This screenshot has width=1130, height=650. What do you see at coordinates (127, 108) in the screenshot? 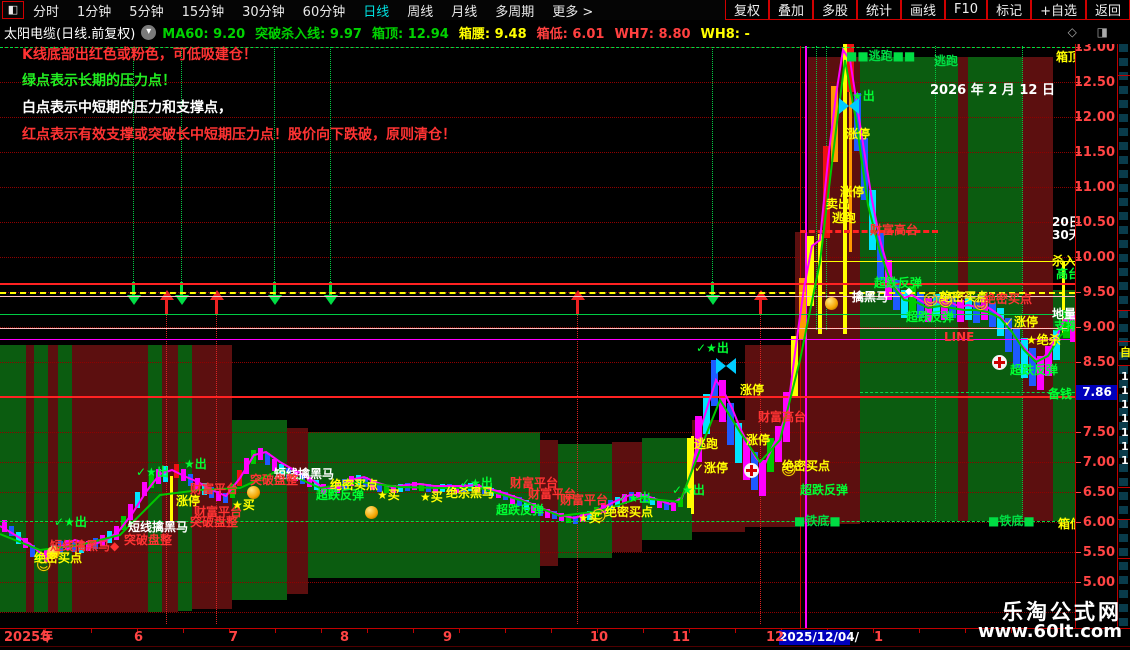
I see `legend-note: 白点表示中短期的压力和支撑点，` at bounding box center [127, 108].